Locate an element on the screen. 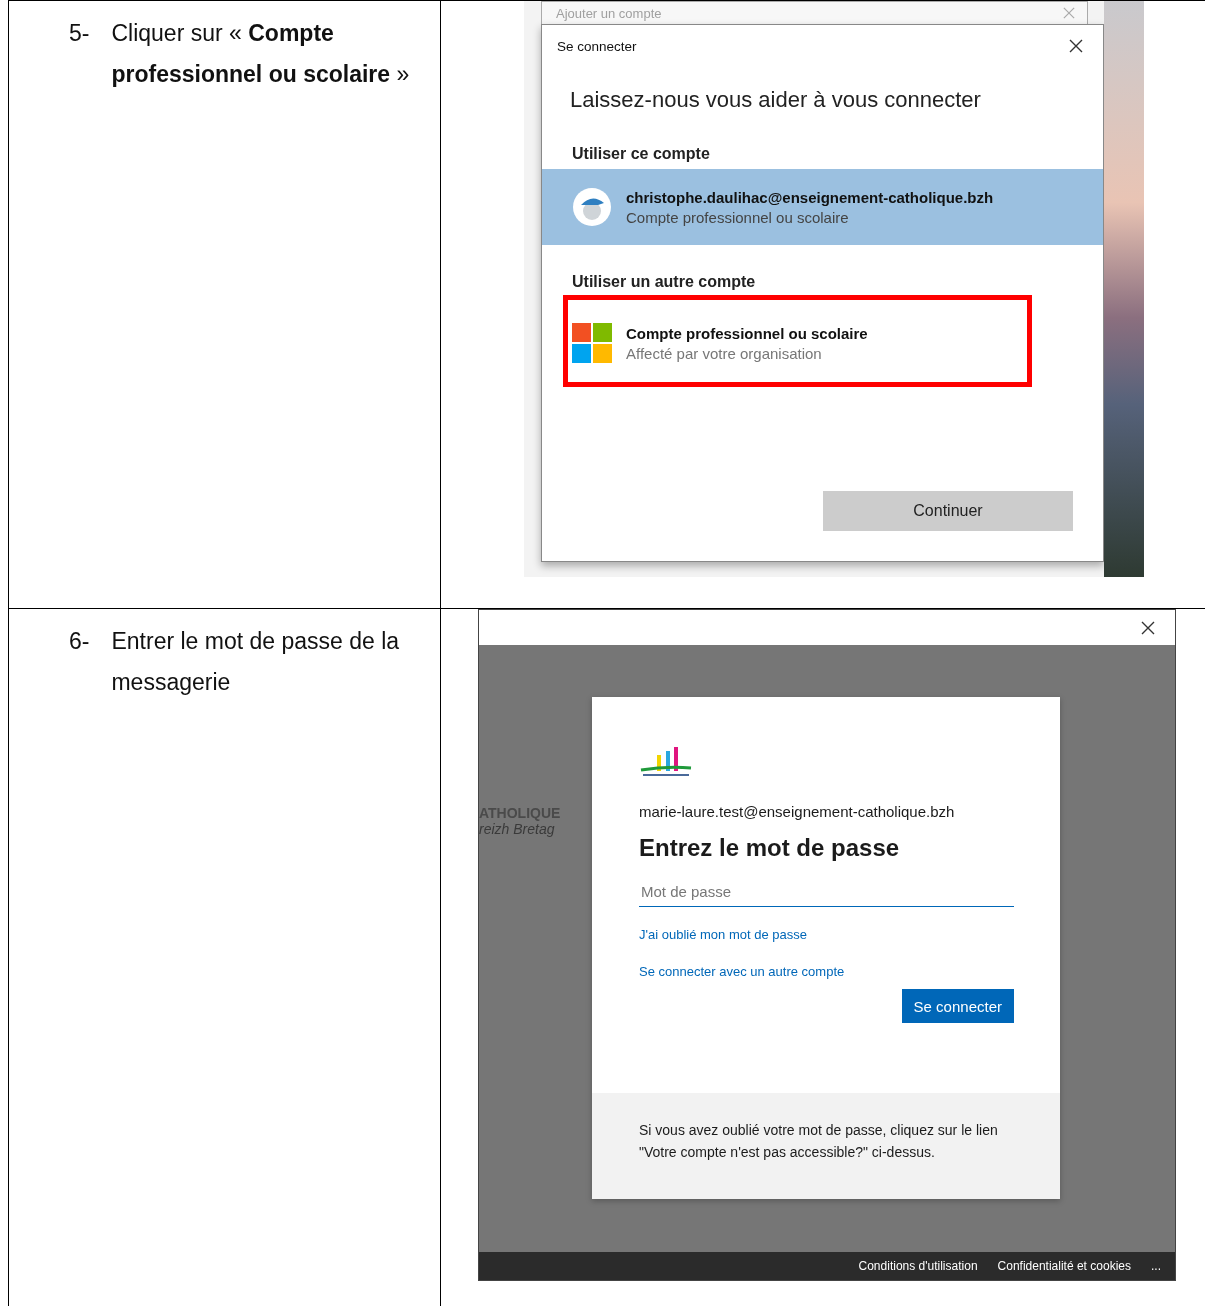 The image size is (1205, 1315). account-item: christophe.daulihac@enseignement-catholique.bzh Compte professionnel ou scolaire is located at coordinates (822, 207).